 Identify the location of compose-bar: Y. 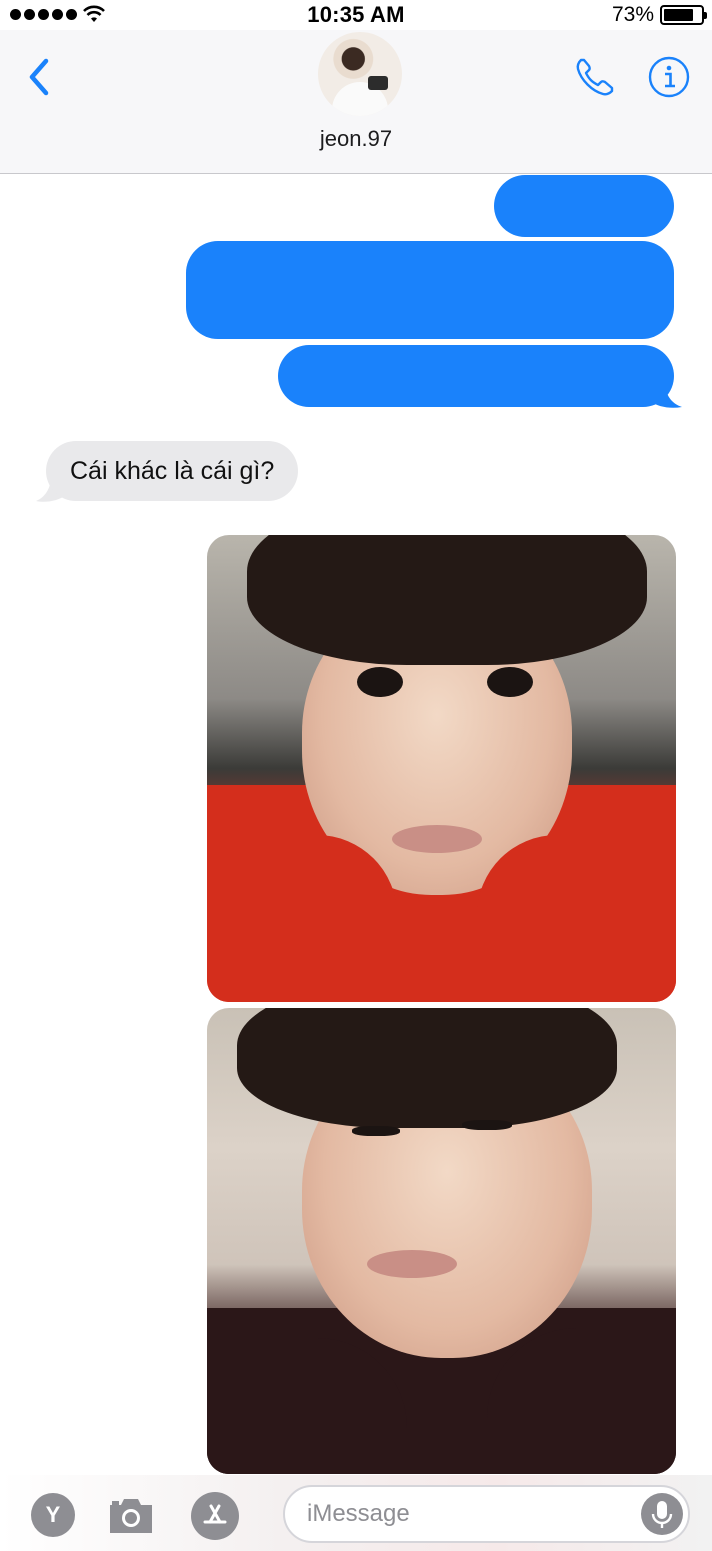
(356, 1513).